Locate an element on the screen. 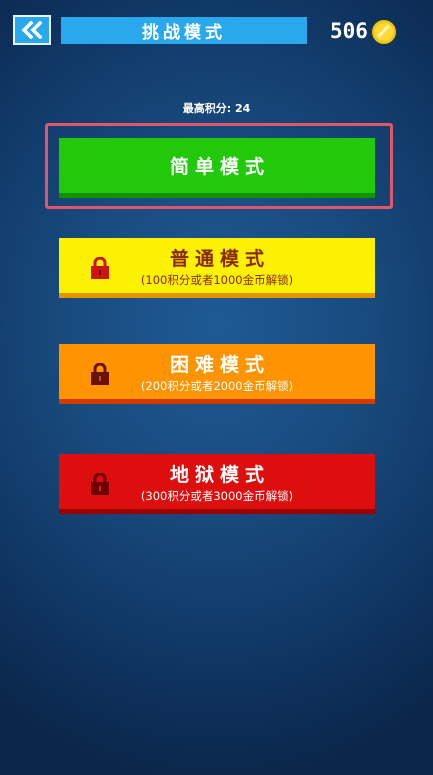 Image resolution: width=433 pixels, height=775 pixels. back-button is located at coordinates (32, 30).